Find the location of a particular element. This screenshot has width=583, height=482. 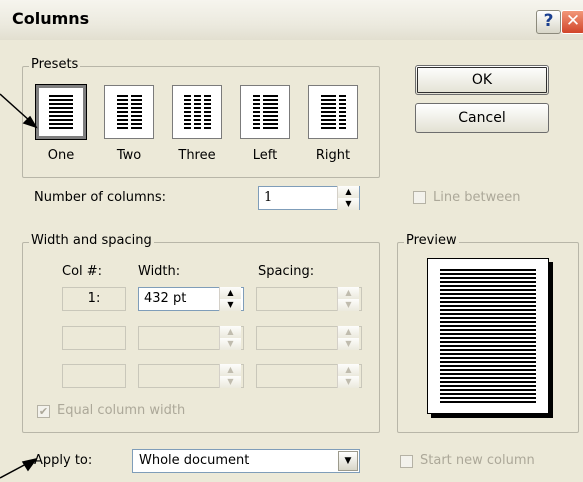

annotation-arrows is located at coordinates (19, 286).